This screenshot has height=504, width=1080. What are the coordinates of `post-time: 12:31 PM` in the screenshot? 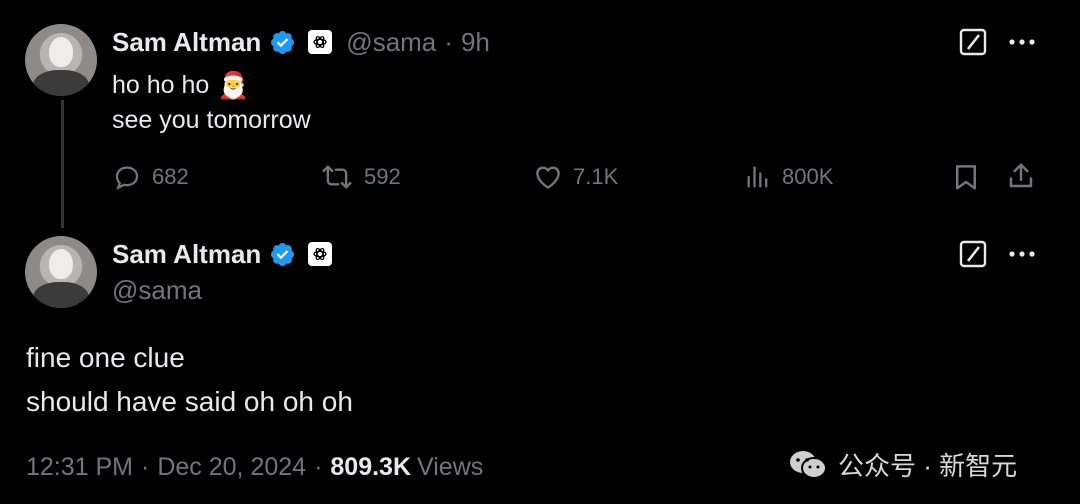 It's located at (79, 467).